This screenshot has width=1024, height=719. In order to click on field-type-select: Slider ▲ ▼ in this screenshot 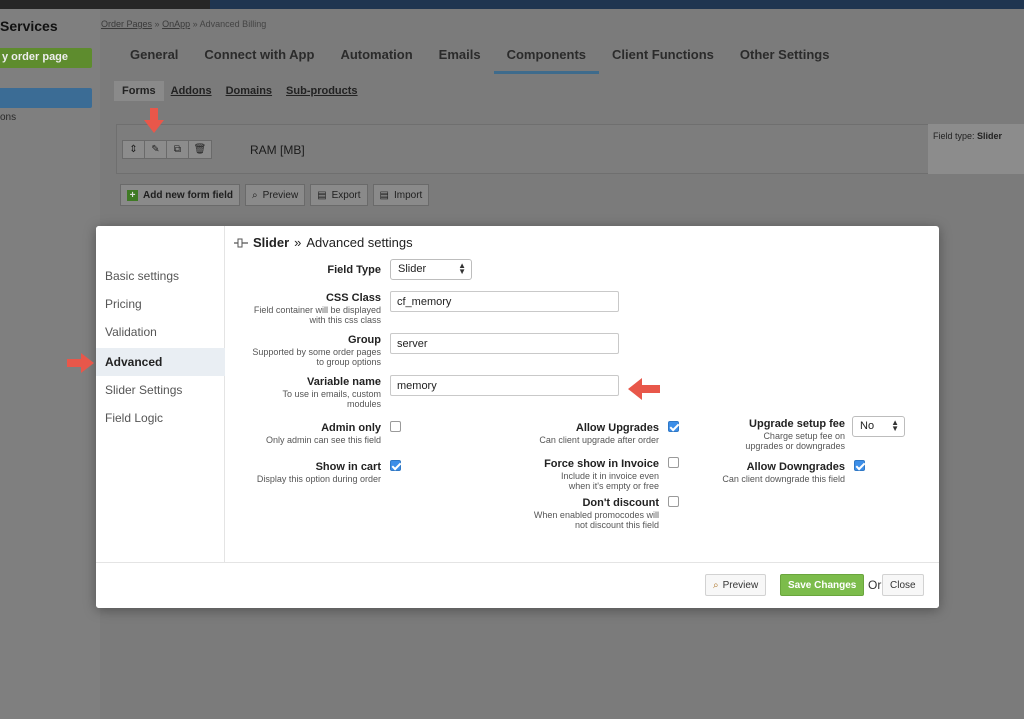, I will do `click(431, 269)`.